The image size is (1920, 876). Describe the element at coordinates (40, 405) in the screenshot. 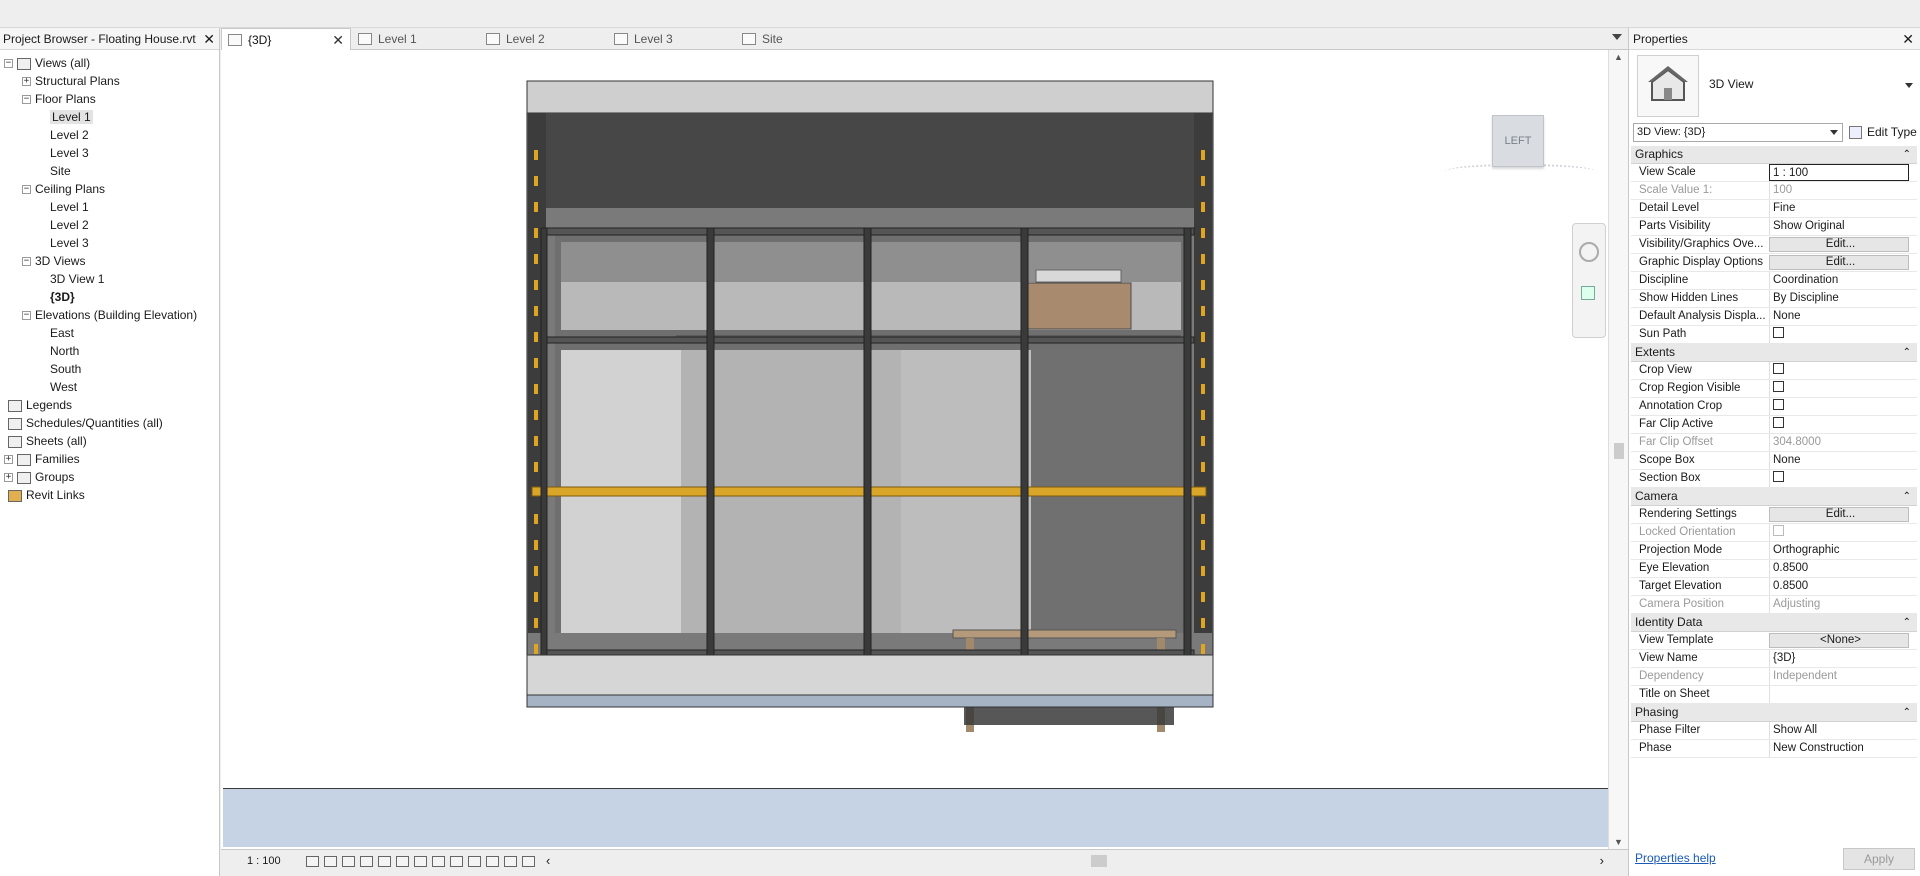

I see `browser-item-legends: Legends` at that location.